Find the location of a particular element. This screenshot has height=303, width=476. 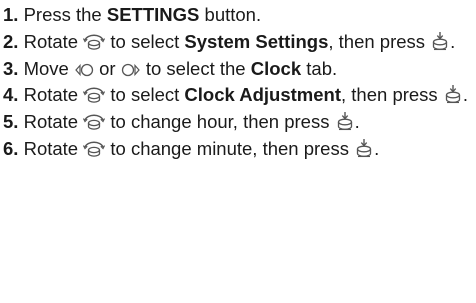

step-number: 4. is located at coordinates (11, 95).